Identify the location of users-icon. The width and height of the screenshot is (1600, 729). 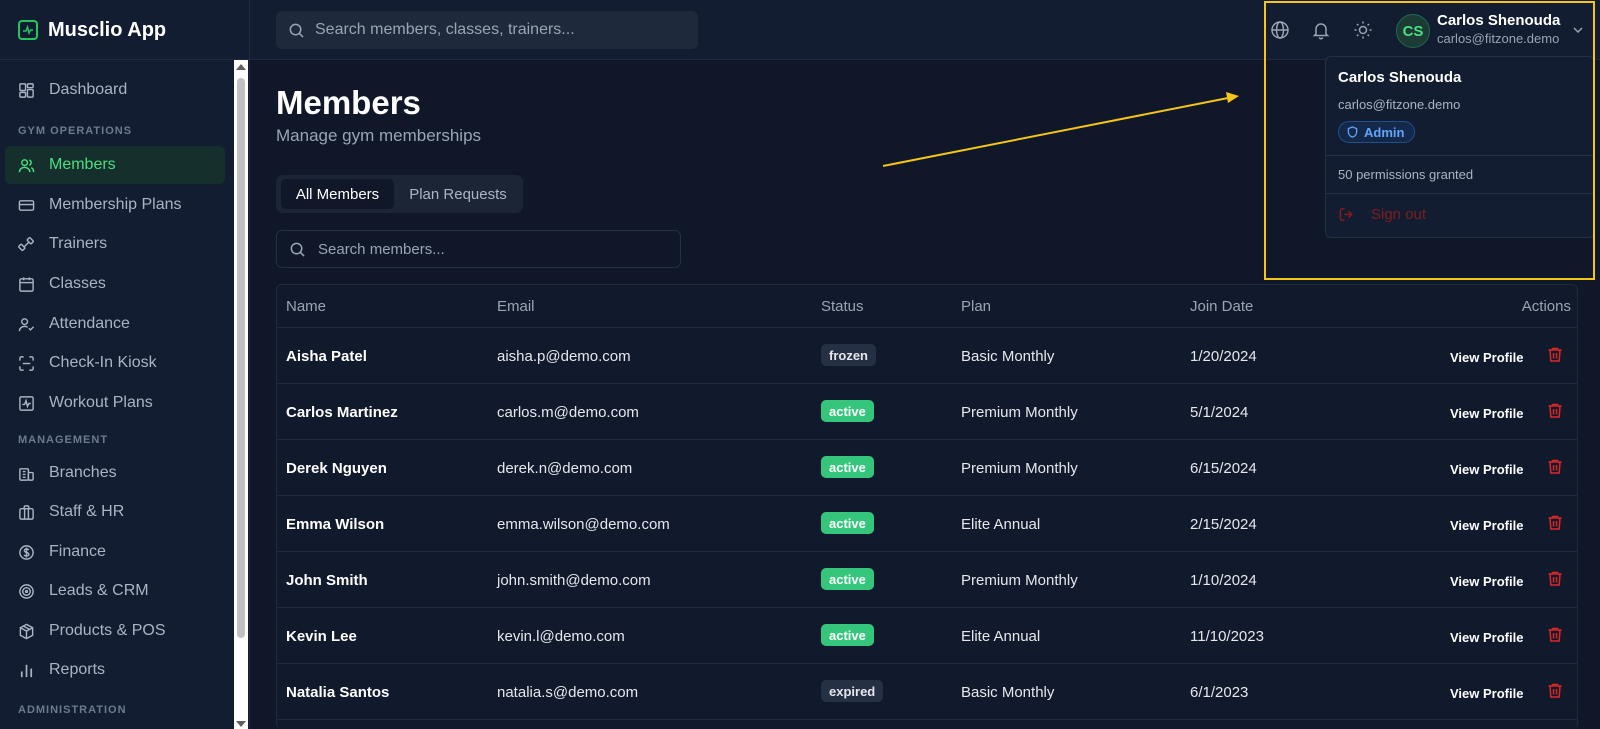
(26, 165).